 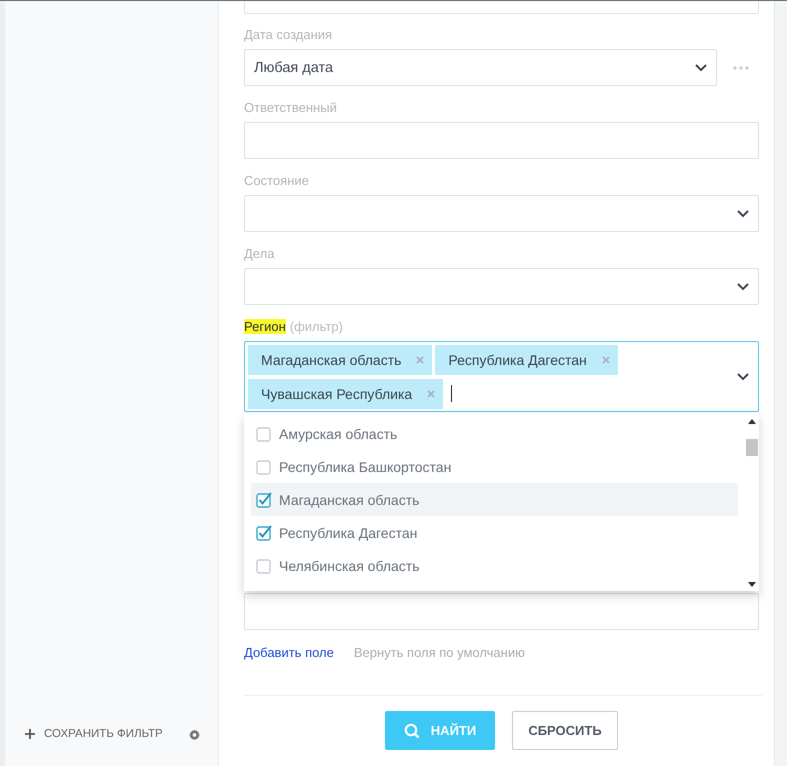 What do you see at coordinates (494, 433) in the screenshot?
I see `dropdown-option: Амурская область` at bounding box center [494, 433].